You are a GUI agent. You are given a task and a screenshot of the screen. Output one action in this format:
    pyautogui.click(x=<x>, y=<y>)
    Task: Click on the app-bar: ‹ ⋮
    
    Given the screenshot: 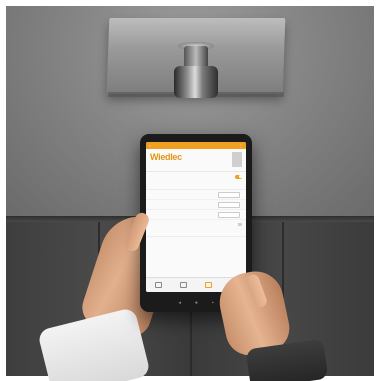 What is the action you would take?
    pyautogui.click(x=196, y=145)
    